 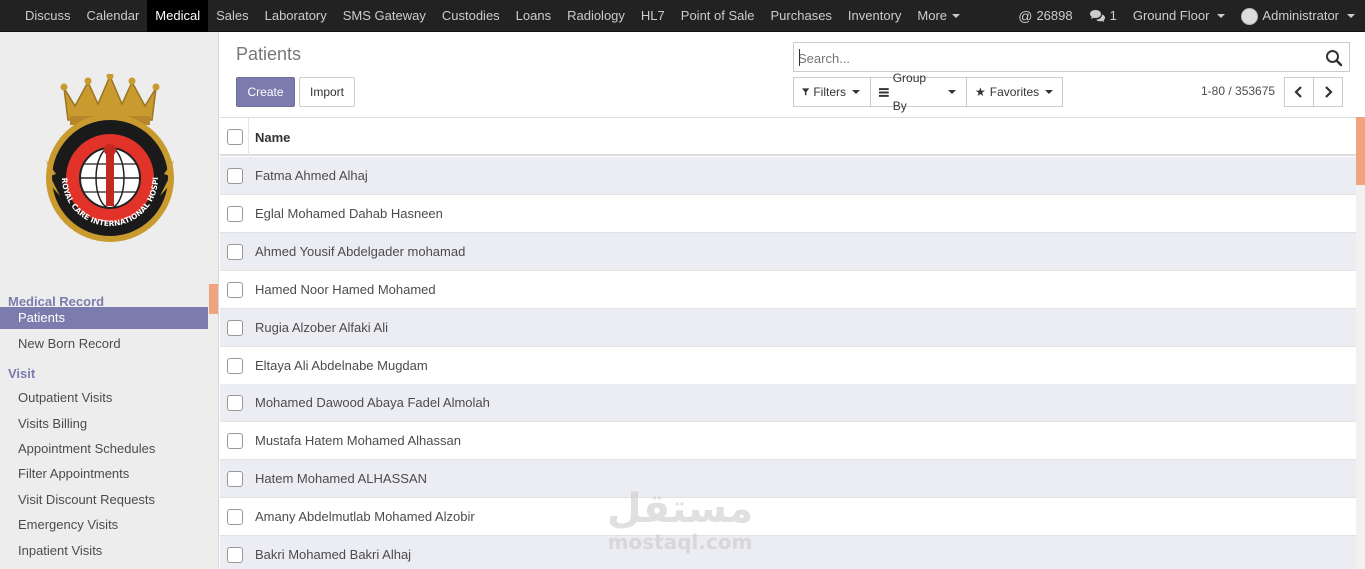 What do you see at coordinates (788, 403) in the screenshot?
I see `table-row: Mohamed Dawood Abaya Fadel Almolah` at bounding box center [788, 403].